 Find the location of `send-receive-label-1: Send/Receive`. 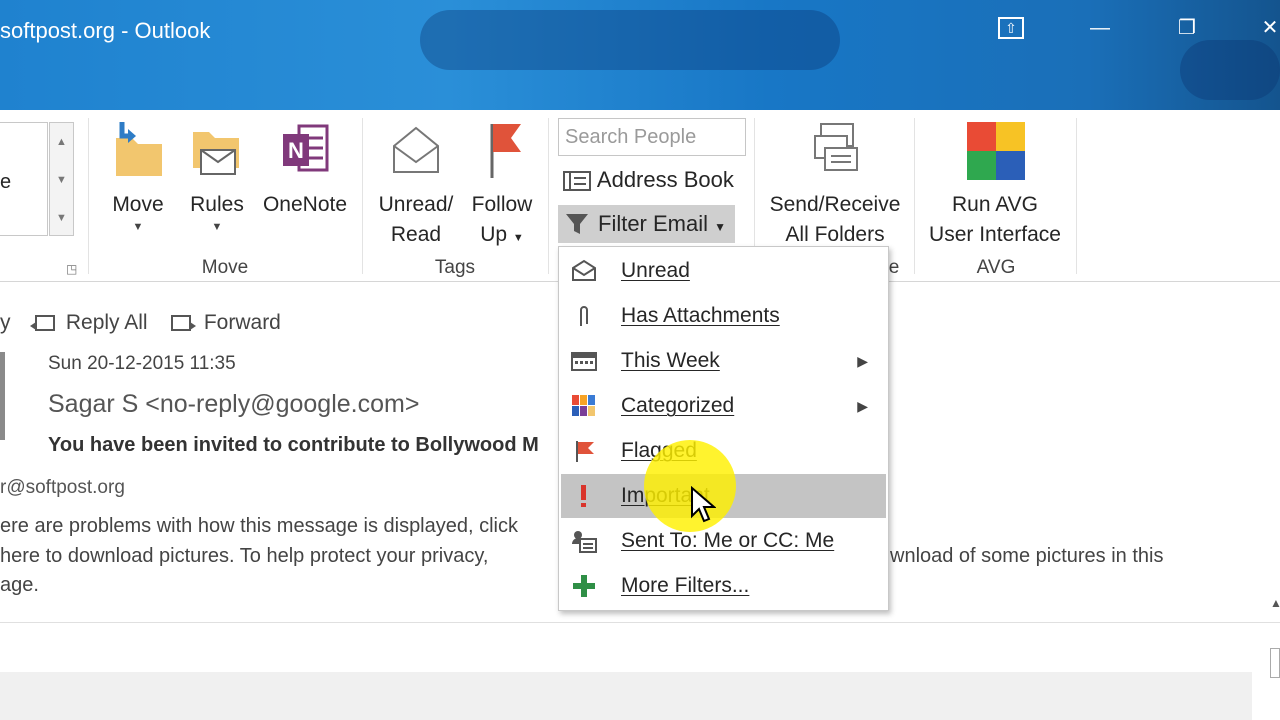

send-receive-label-1: Send/Receive is located at coordinates (835, 204).